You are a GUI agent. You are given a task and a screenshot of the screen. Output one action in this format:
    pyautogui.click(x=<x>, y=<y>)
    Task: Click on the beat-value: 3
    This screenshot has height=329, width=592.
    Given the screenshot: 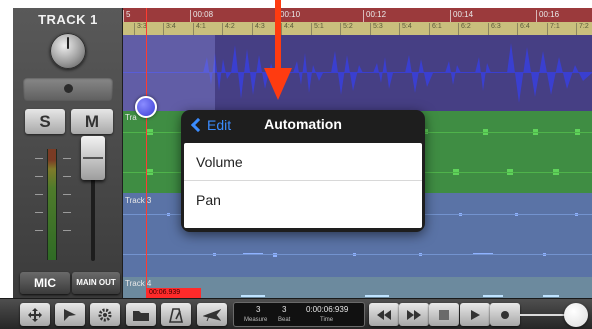 What is the action you would take?
    pyautogui.click(x=284, y=309)
    